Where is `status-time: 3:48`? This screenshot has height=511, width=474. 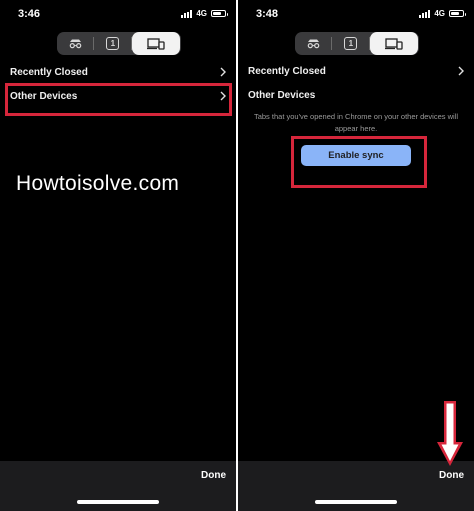
status-time: 3:48 is located at coordinates (267, 14).